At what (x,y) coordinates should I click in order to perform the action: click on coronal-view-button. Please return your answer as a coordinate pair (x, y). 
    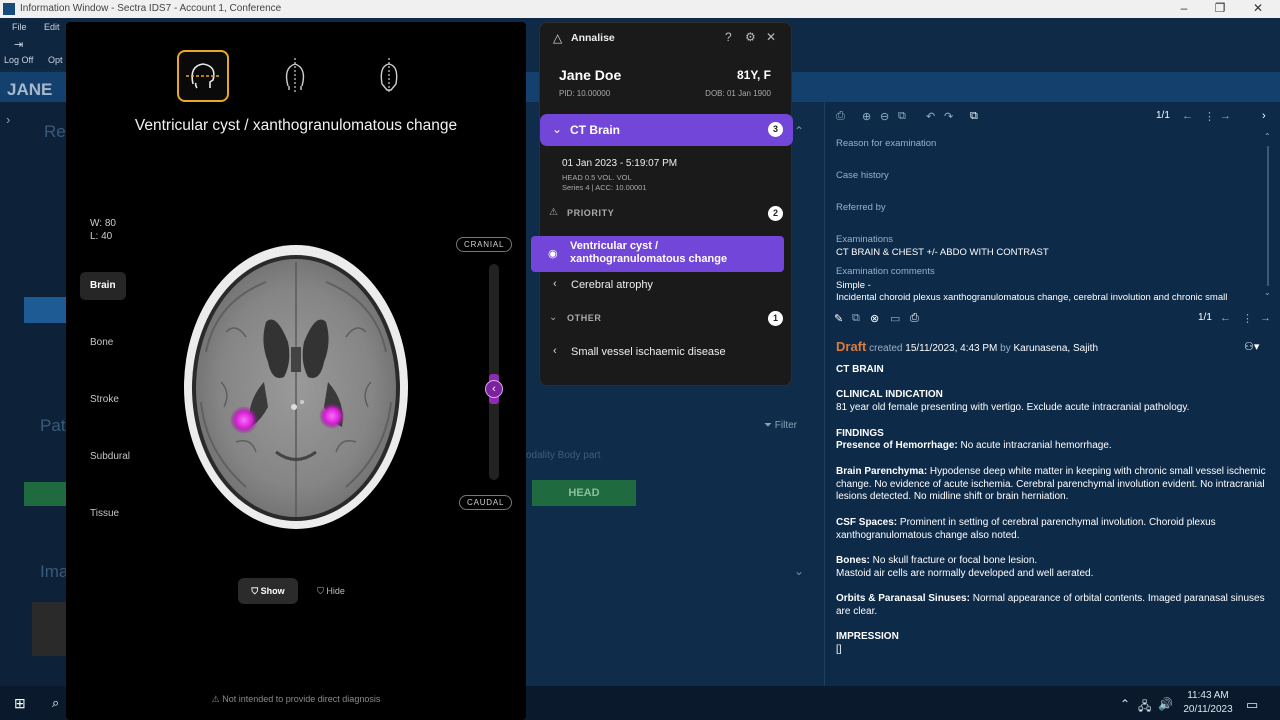
    Looking at the image, I should click on (295, 76).